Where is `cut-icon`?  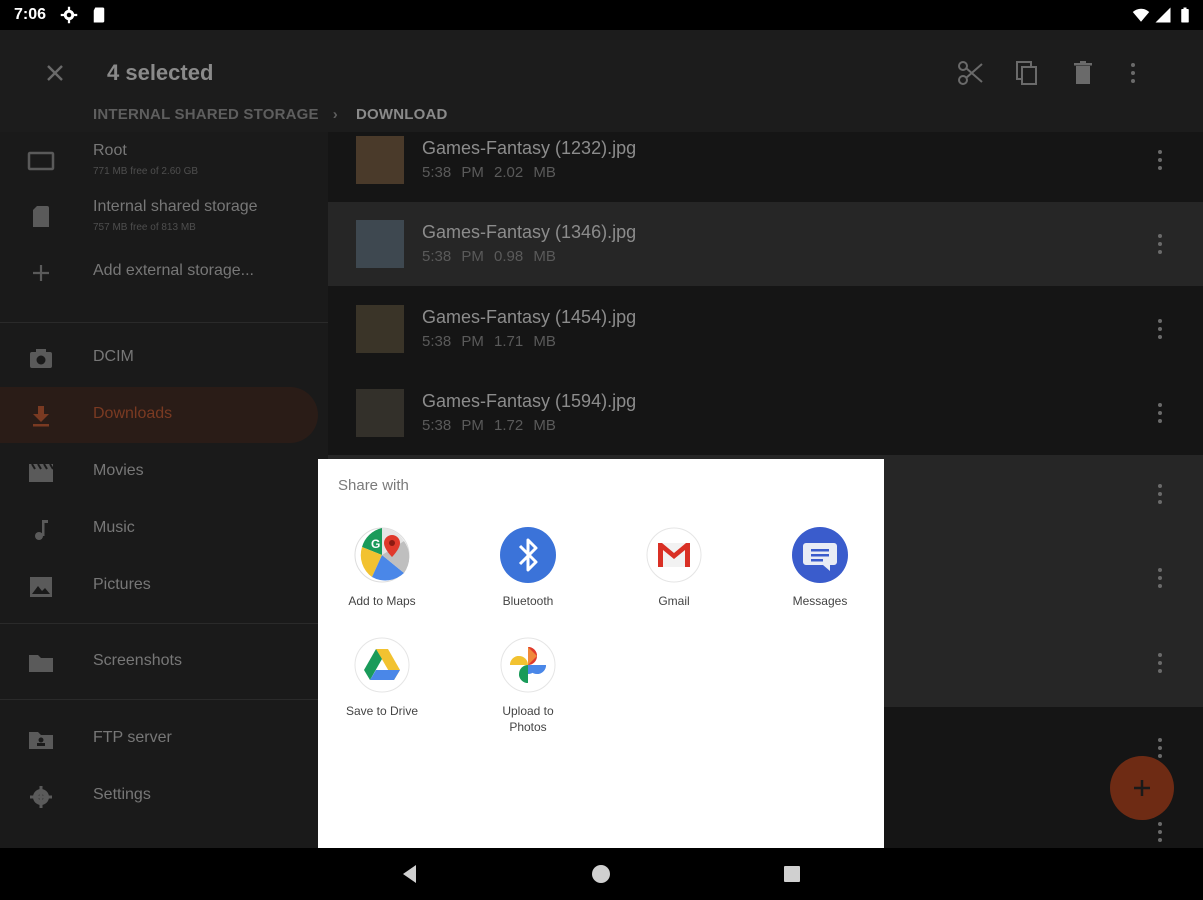
cut-icon is located at coordinates (970, 73).